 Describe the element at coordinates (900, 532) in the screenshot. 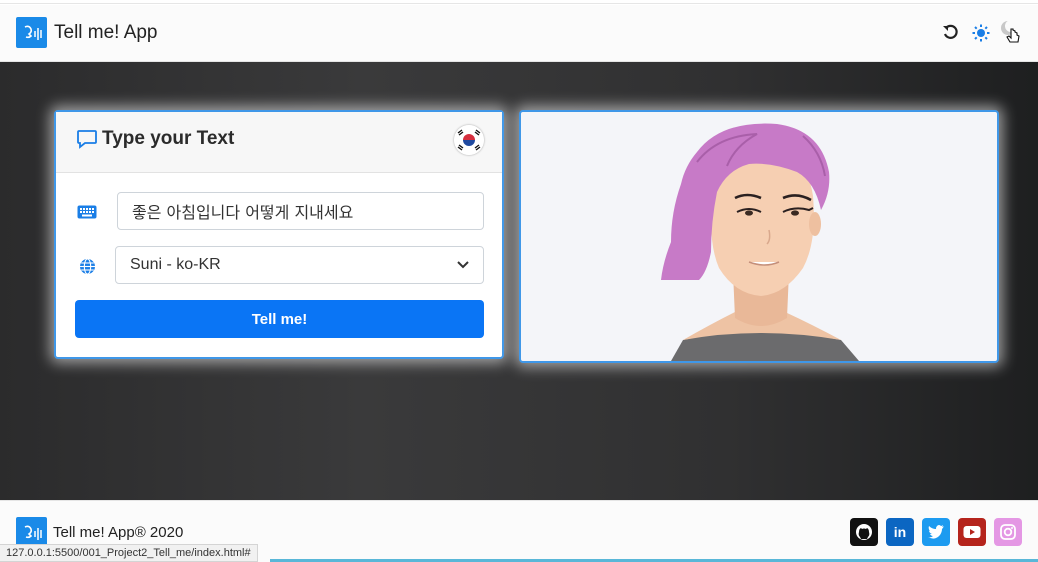

I see `linkedin-icon: in` at that location.